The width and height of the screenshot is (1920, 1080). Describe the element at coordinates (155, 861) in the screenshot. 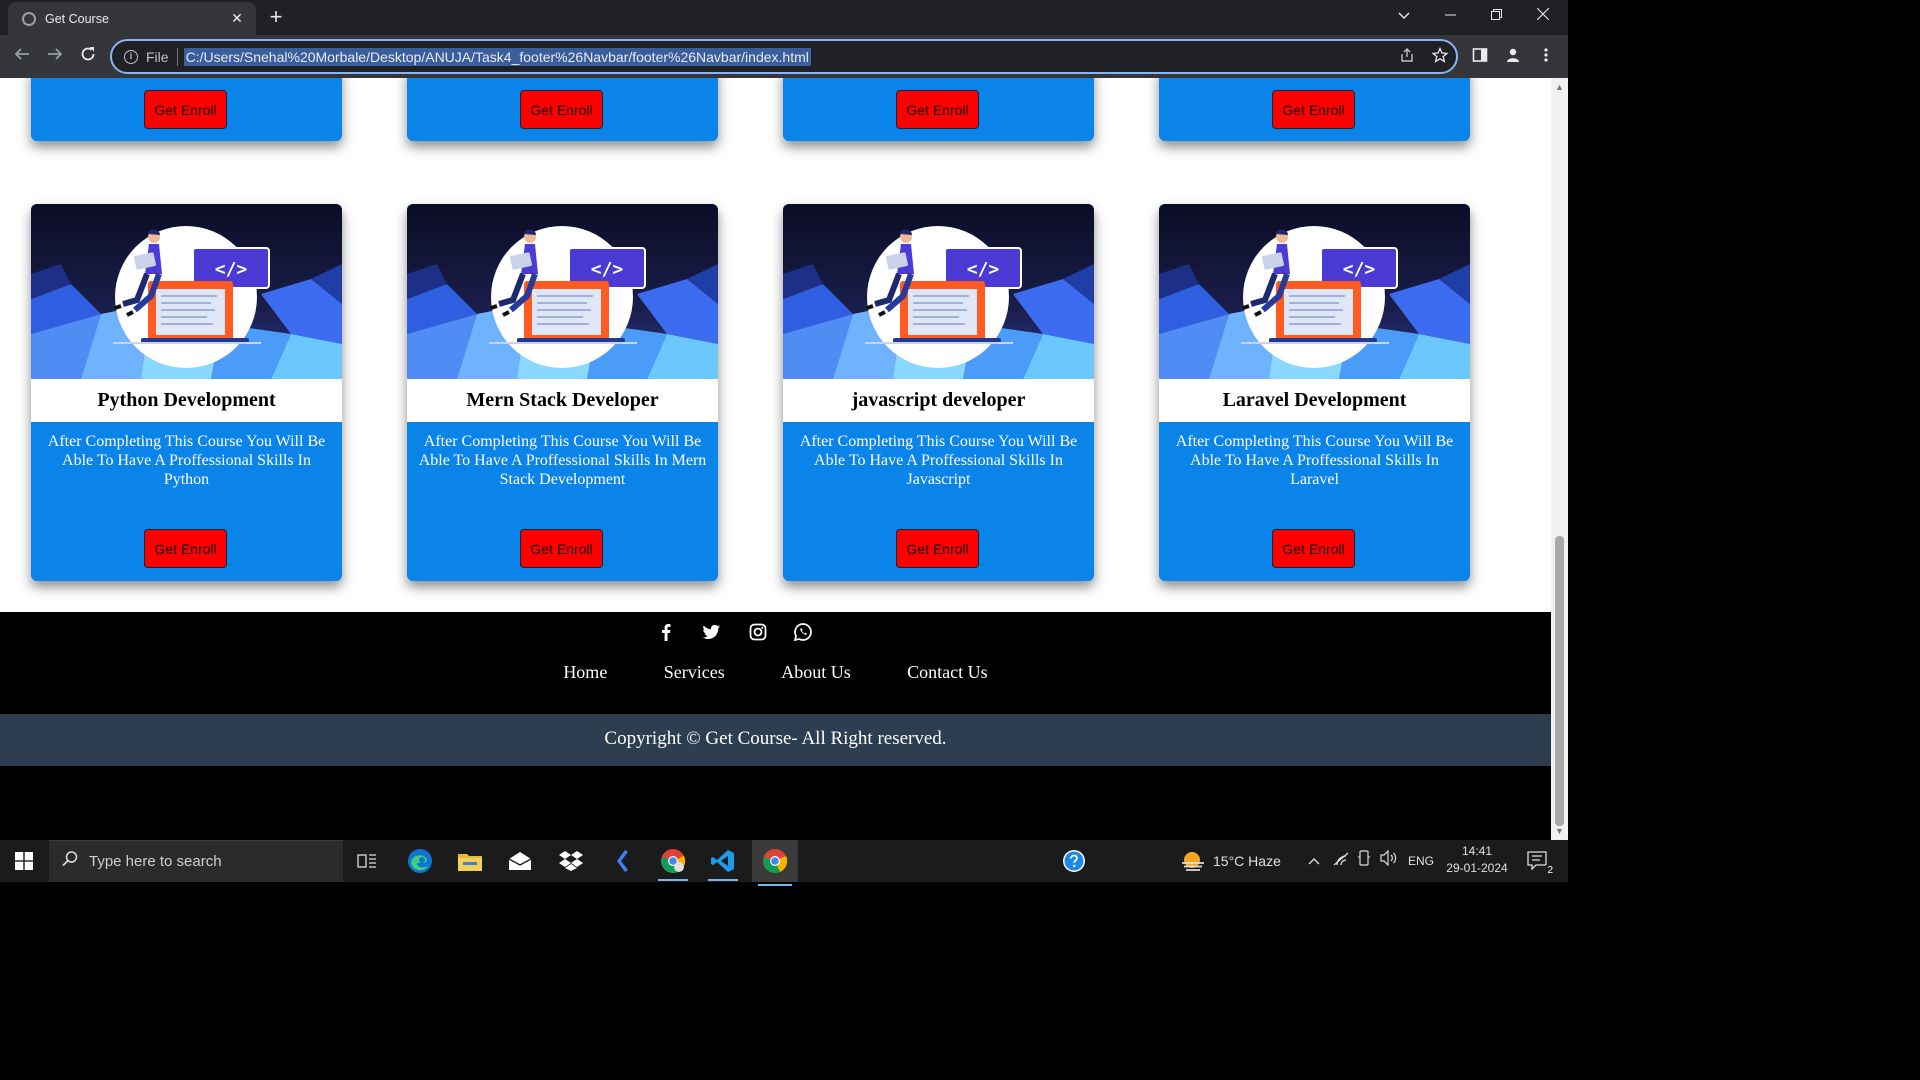

I see `search-placeholder: Type here to search` at that location.